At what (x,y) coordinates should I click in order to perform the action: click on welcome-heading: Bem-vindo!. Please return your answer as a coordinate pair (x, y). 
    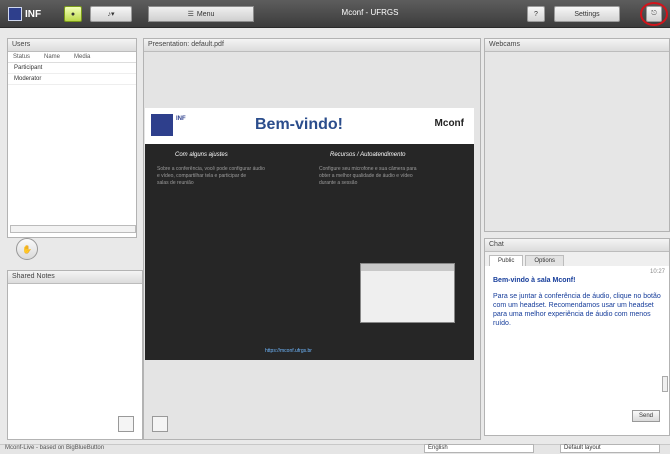
    Looking at the image, I should click on (299, 124).